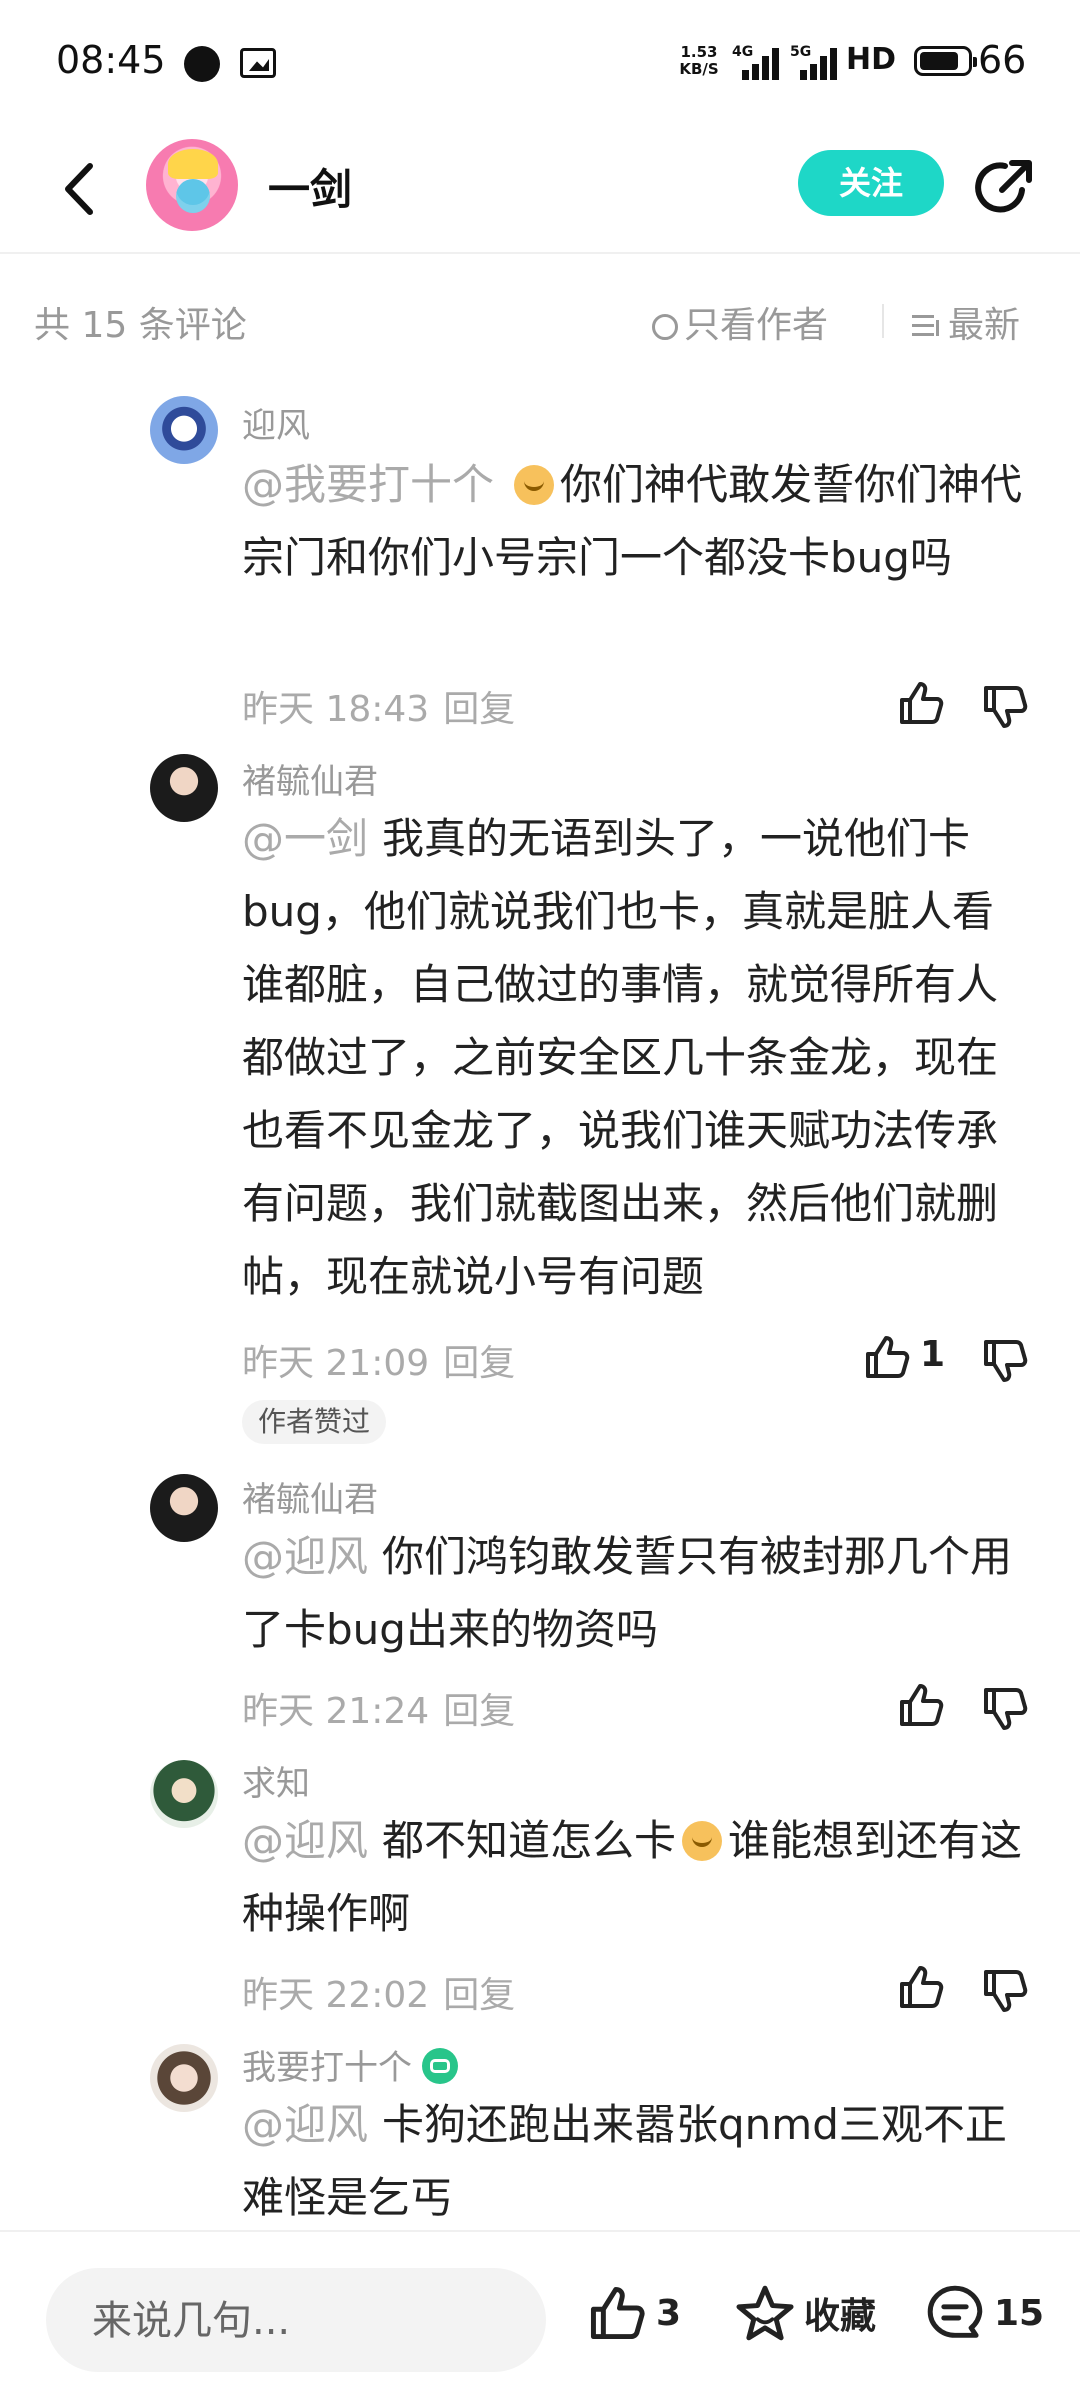  What do you see at coordinates (276, 422) in the screenshot?
I see `comment-username: 迎风` at bounding box center [276, 422].